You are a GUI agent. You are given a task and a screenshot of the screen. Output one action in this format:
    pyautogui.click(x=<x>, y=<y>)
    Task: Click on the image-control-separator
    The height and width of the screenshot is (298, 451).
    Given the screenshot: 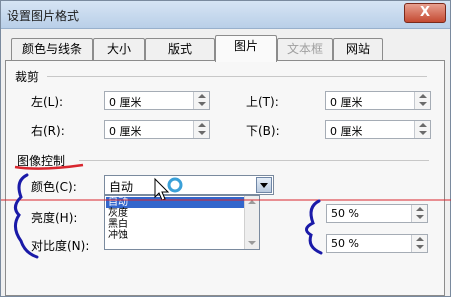 What is the action you would take?
    pyautogui.click(x=254, y=160)
    